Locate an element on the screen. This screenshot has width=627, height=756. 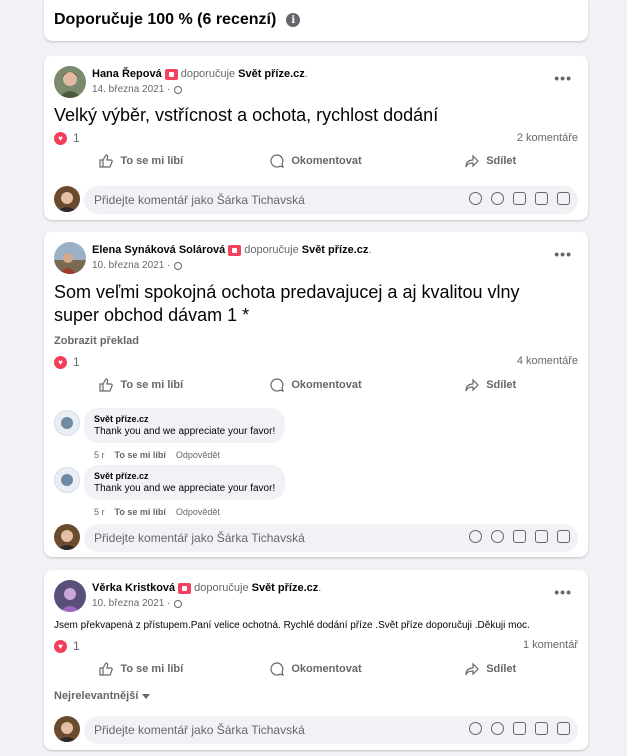
recommendations-title: Doporučuje 100 % (6 recenzí) i is located at coordinates (177, 20).